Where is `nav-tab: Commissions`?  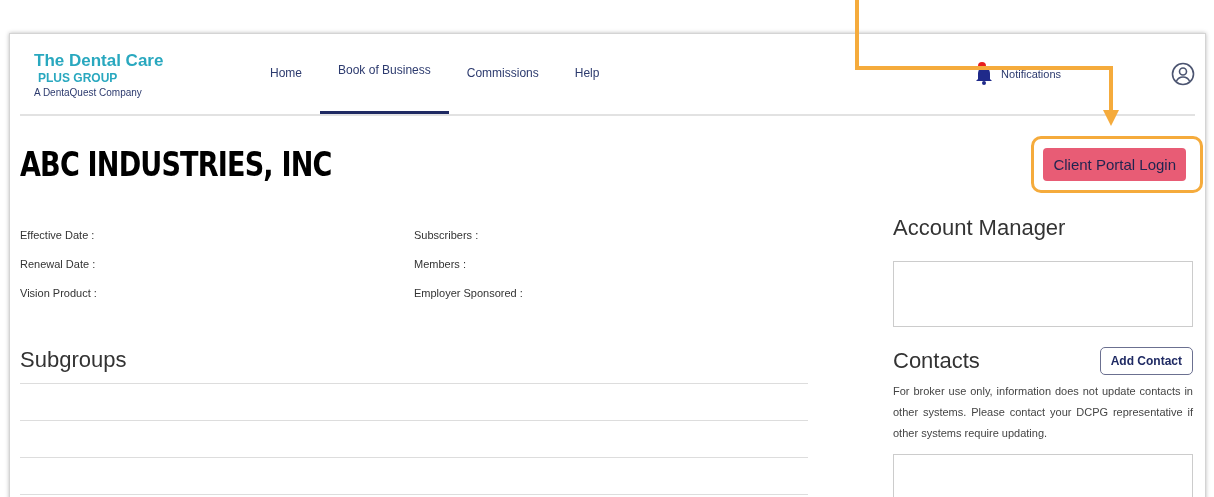 nav-tab: Commissions is located at coordinates (502, 74).